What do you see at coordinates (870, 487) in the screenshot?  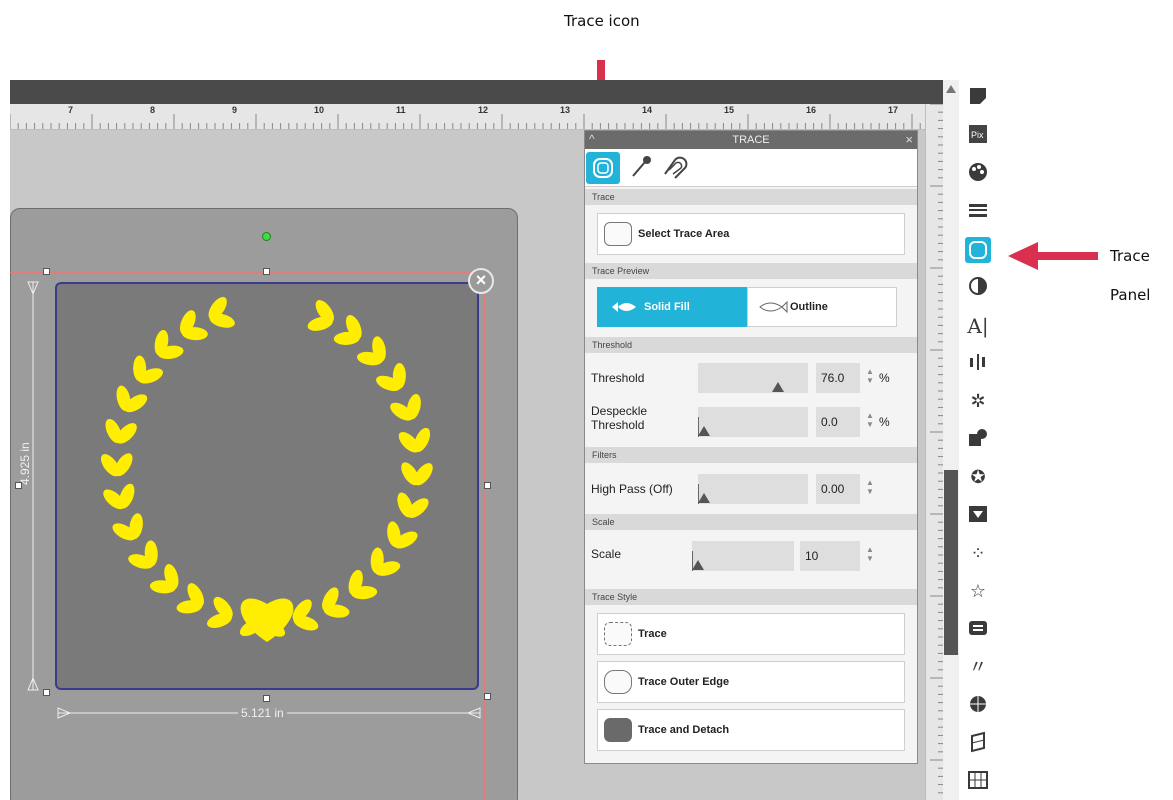 I see `high-pass-spinner: ▲ ▼` at bounding box center [870, 487].